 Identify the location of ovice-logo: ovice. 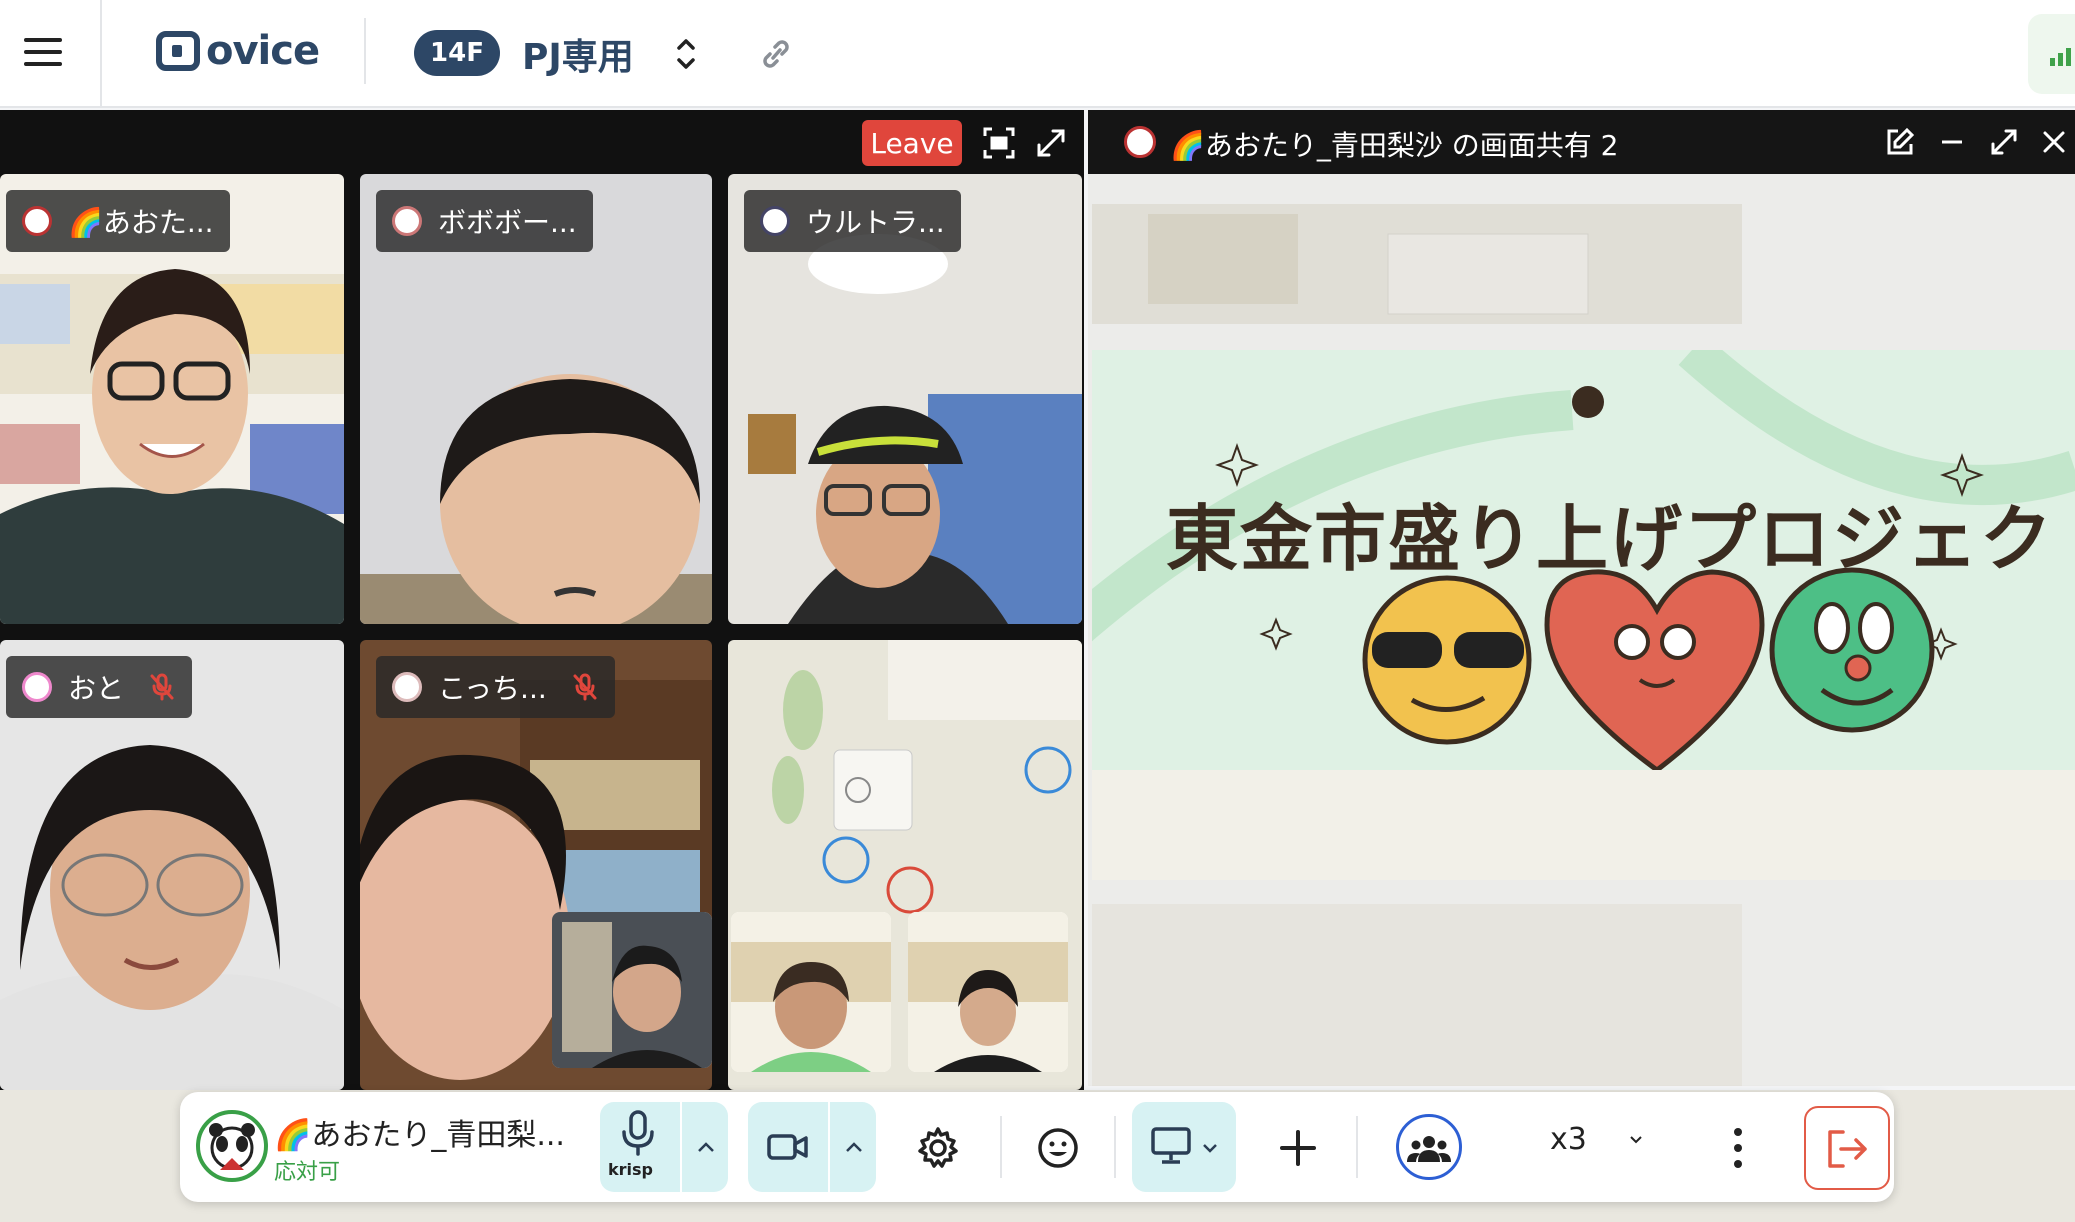
(238, 51).